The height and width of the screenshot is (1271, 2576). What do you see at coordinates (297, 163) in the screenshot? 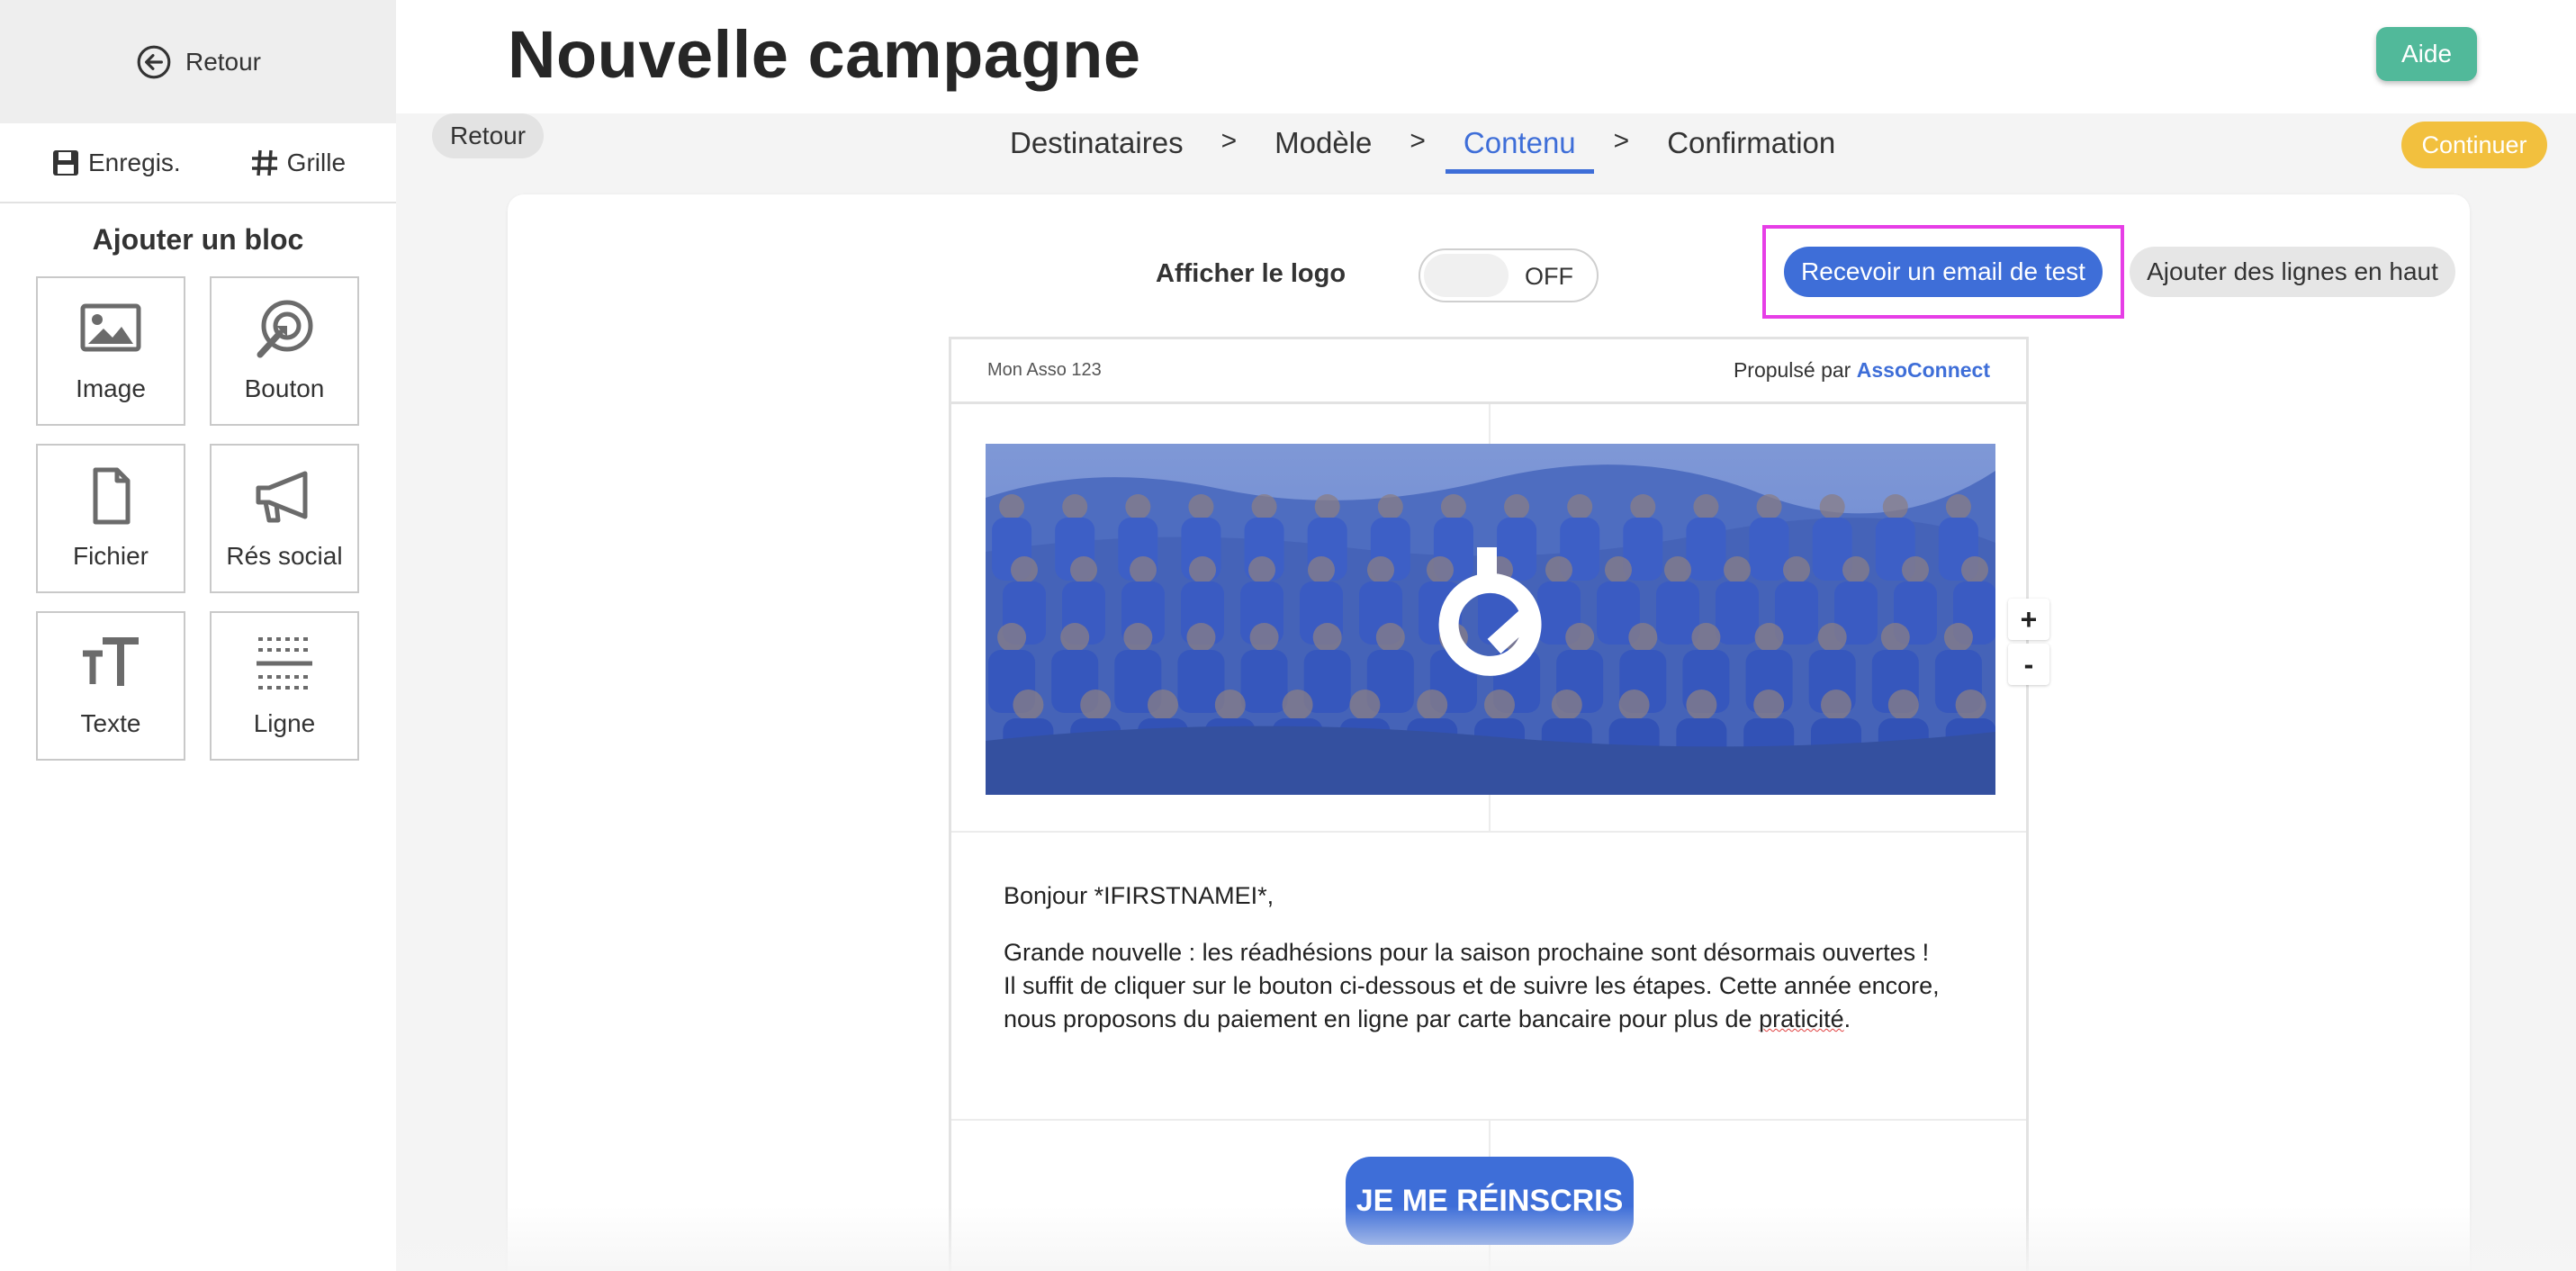
I see `grid-button: Grille` at bounding box center [297, 163].